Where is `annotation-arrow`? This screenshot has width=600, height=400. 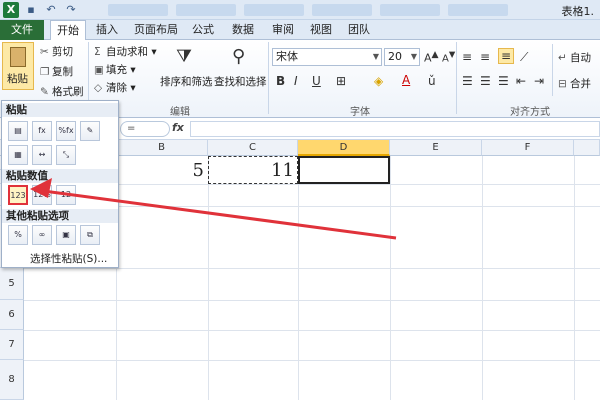
annotation-arrow is located at coordinates (213, 209).